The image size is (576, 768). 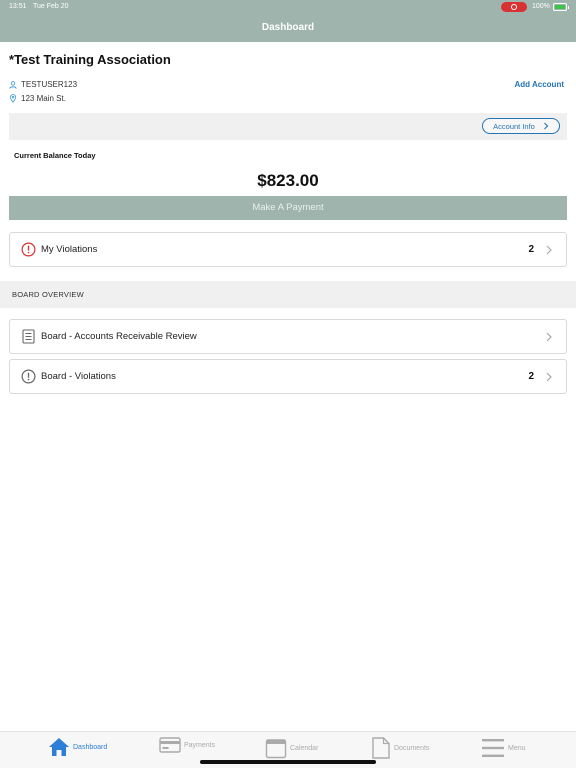 What do you see at coordinates (69, 249) in the screenshot?
I see `my-violations-label: My Violations` at bounding box center [69, 249].